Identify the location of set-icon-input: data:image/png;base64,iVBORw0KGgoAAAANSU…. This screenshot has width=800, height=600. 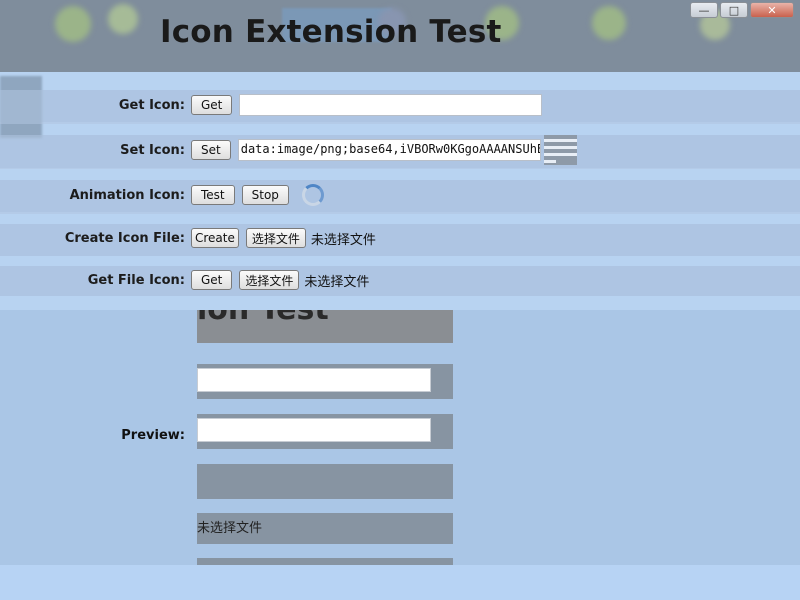
(389, 150).